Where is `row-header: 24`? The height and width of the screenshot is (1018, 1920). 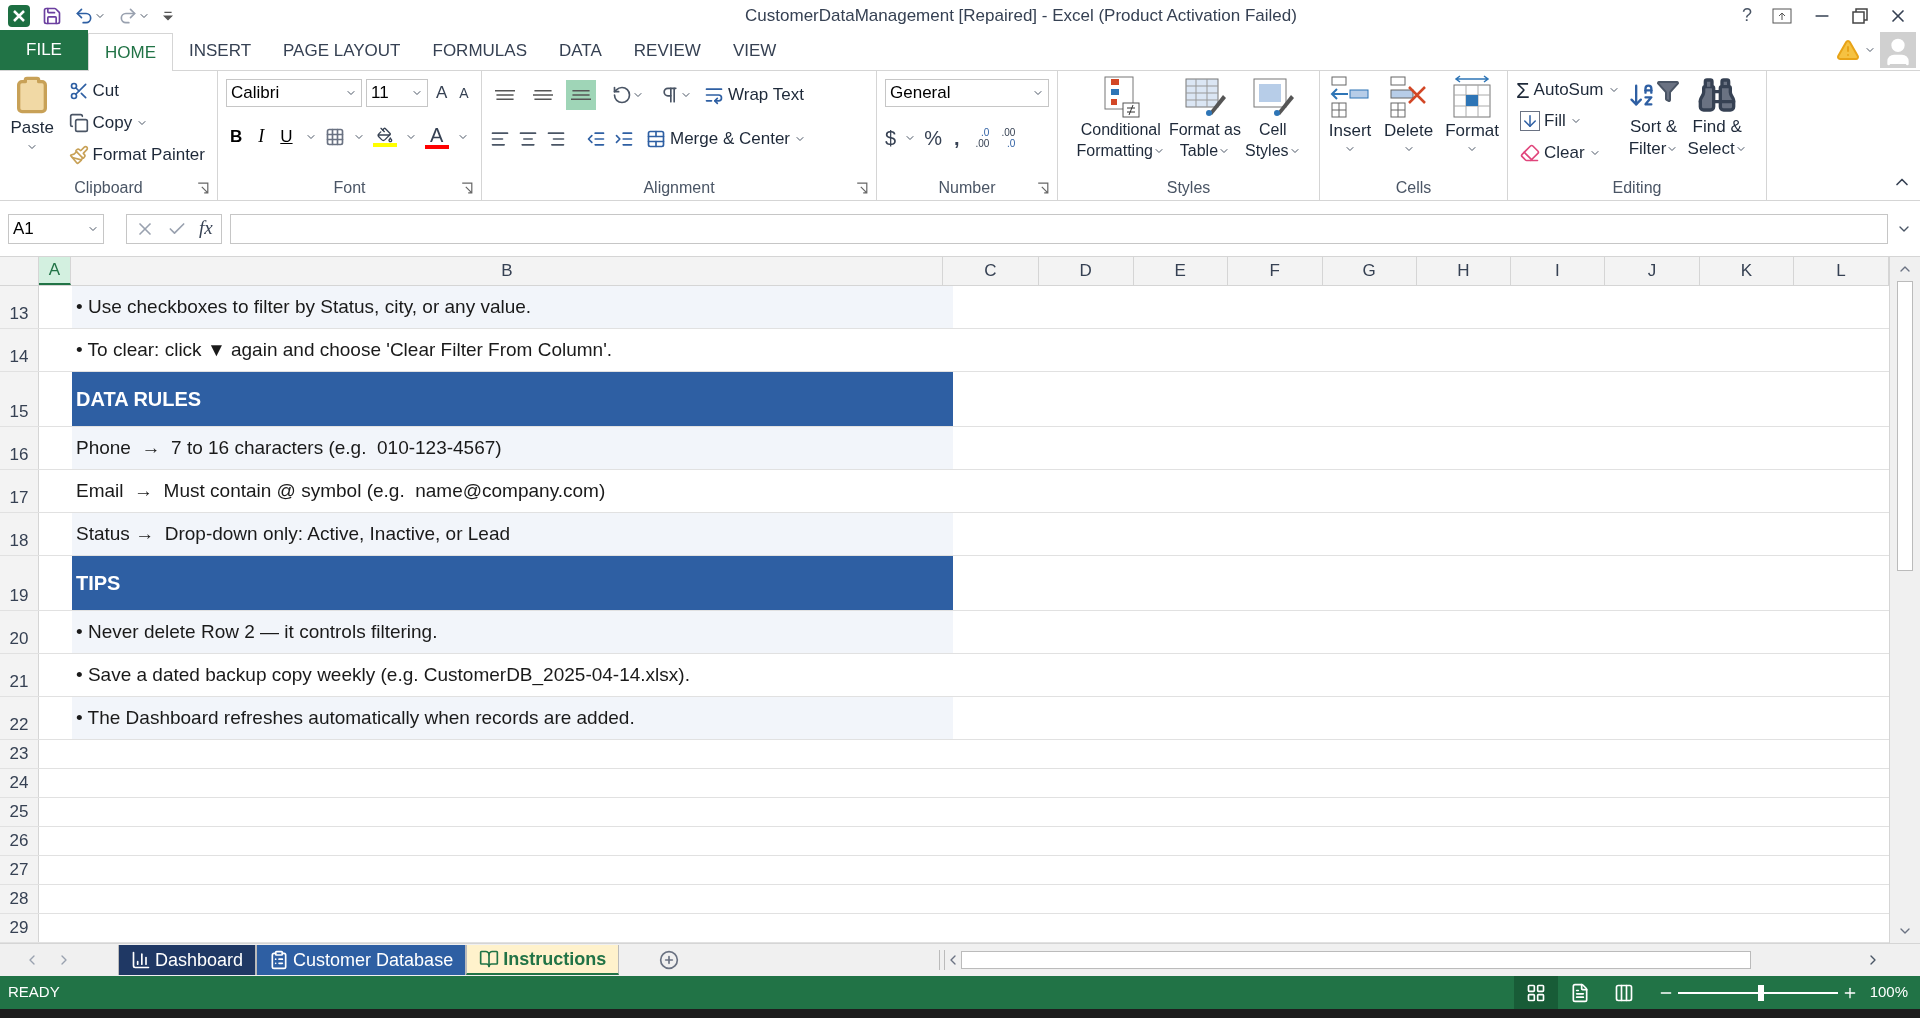 row-header: 24 is located at coordinates (19, 783).